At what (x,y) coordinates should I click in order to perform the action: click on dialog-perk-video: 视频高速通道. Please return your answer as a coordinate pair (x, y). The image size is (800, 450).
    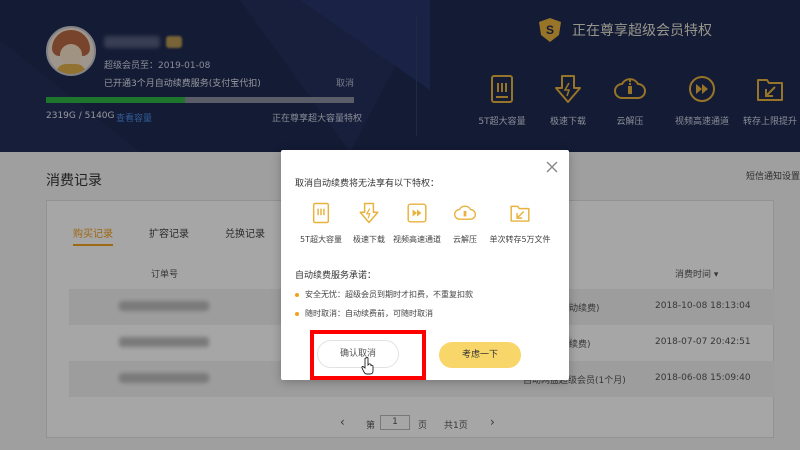
    Looking at the image, I should click on (417, 223).